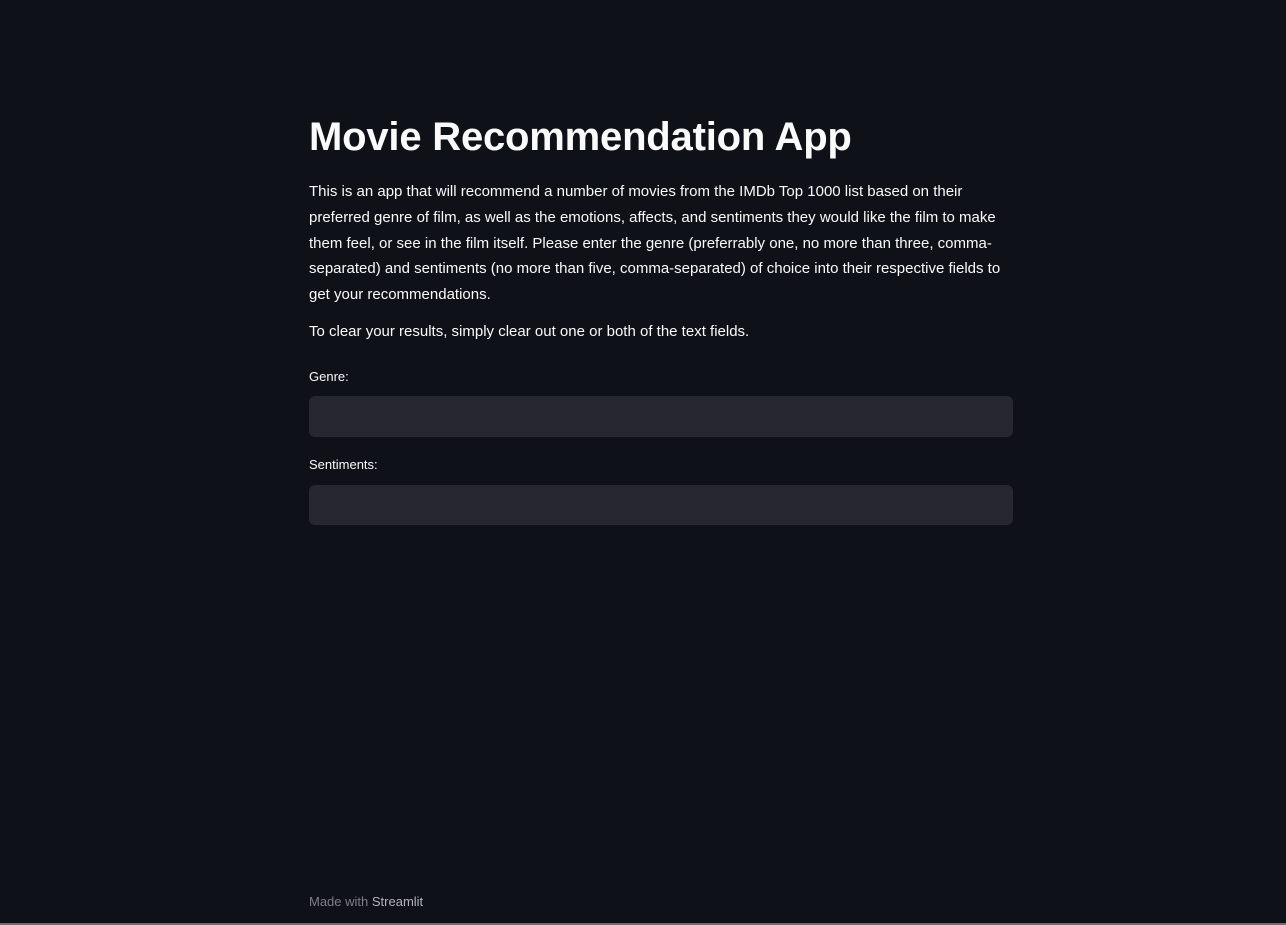 The image size is (1286, 925). I want to click on footer-prefix: Made with, so click(339, 901).